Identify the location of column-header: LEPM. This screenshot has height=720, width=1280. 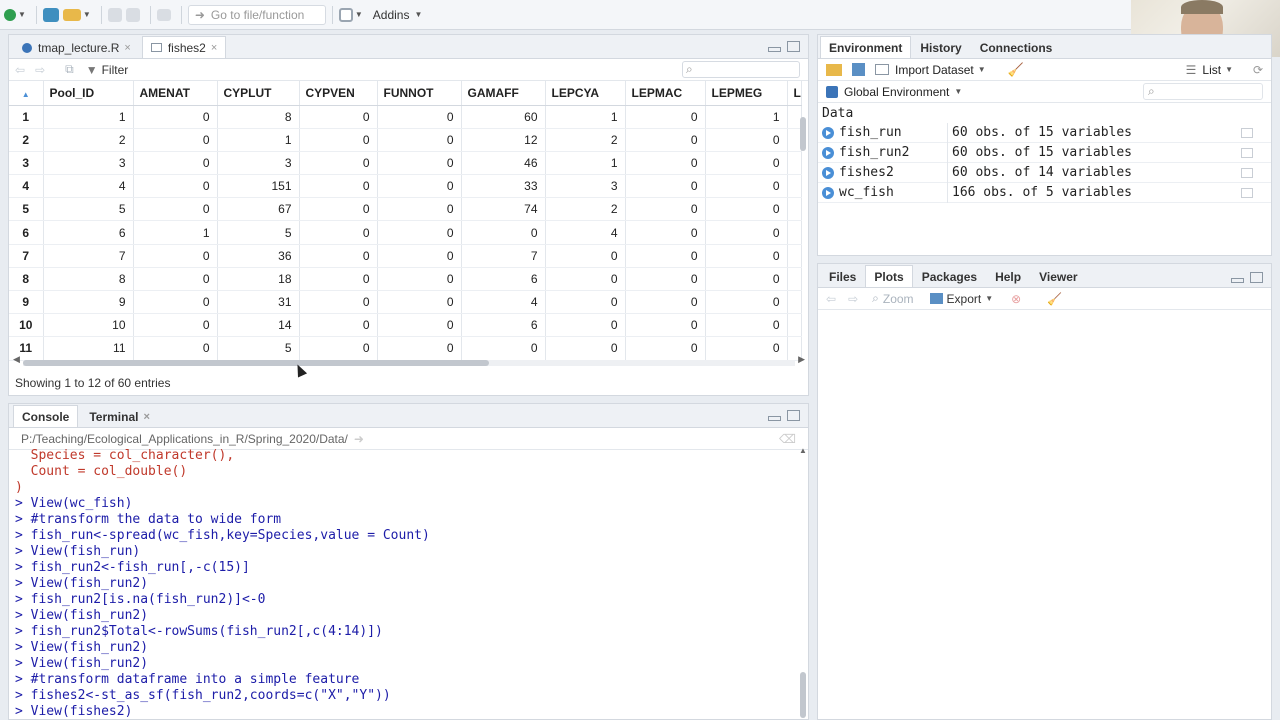
(794, 93).